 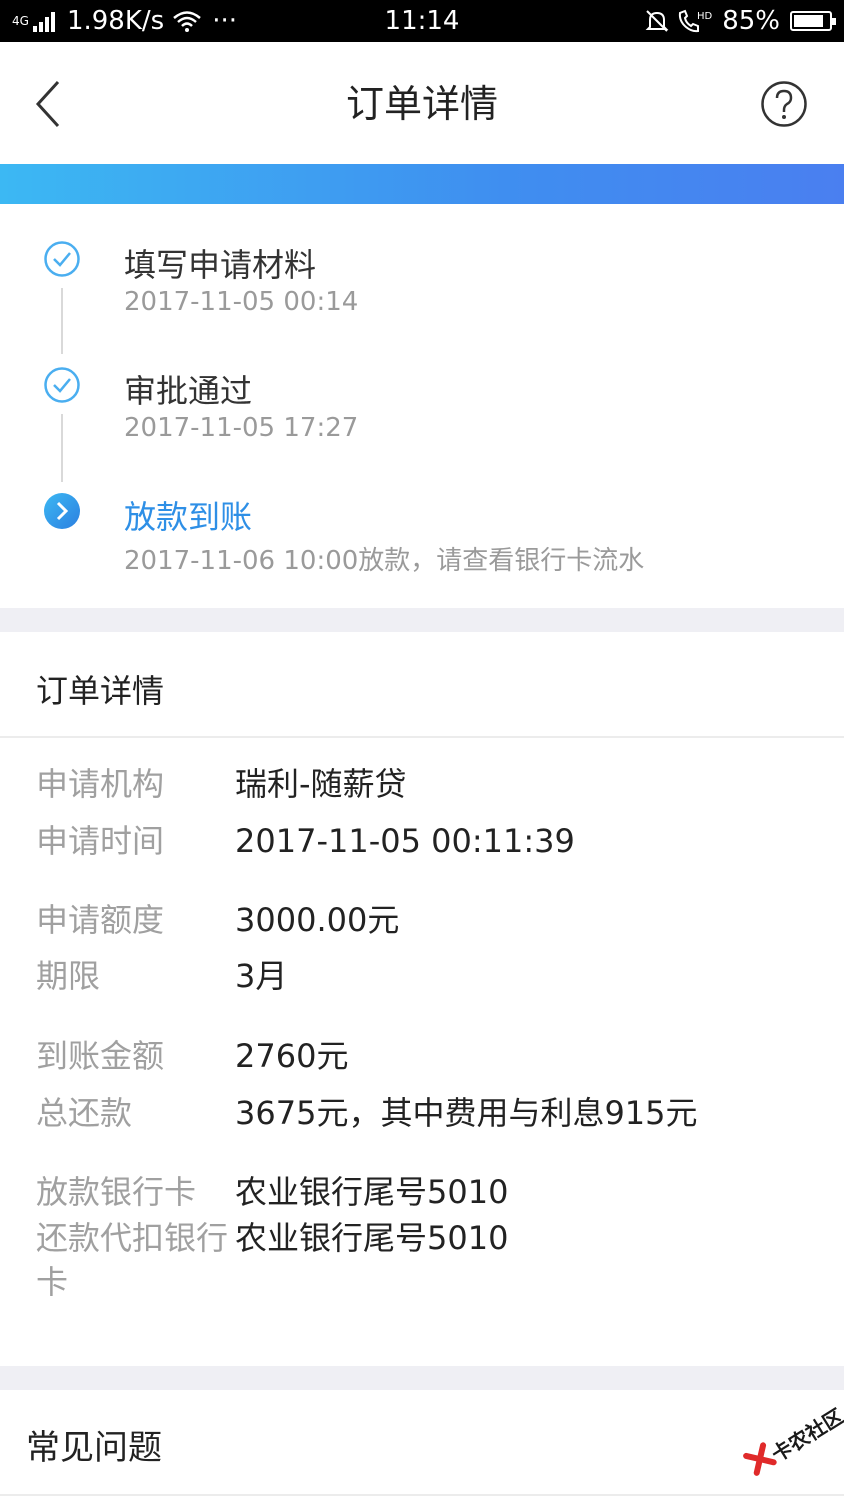 I want to click on battery-percent: 85%, so click(x=751, y=21).